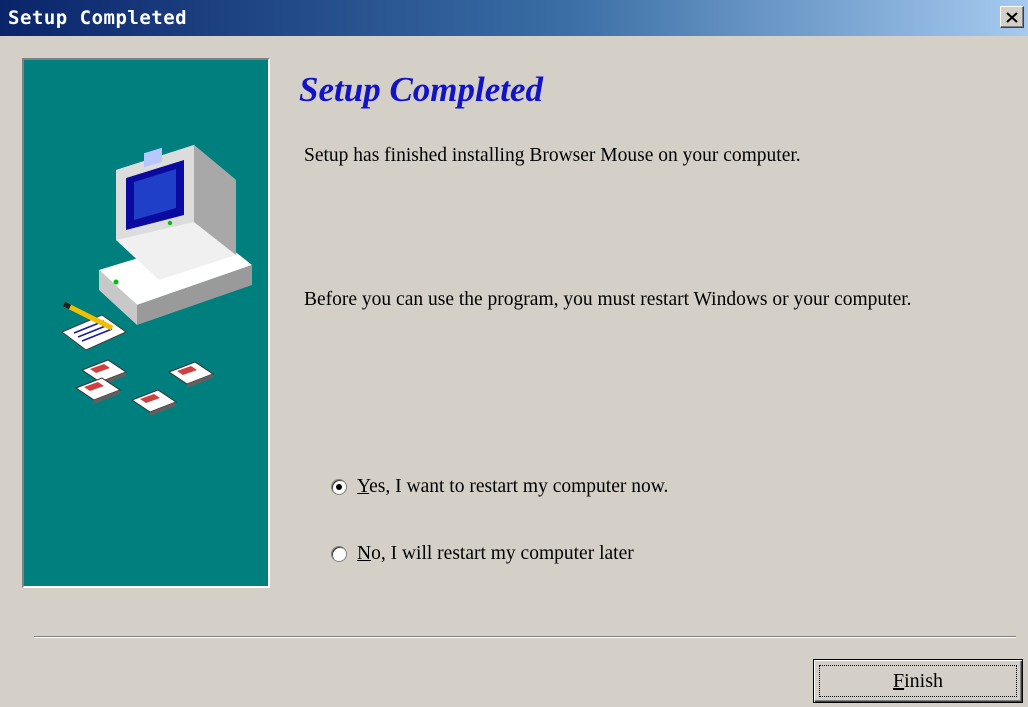 The image size is (1028, 707). Describe the element at coordinates (339, 487) in the screenshot. I see `restart-now-radio` at that location.